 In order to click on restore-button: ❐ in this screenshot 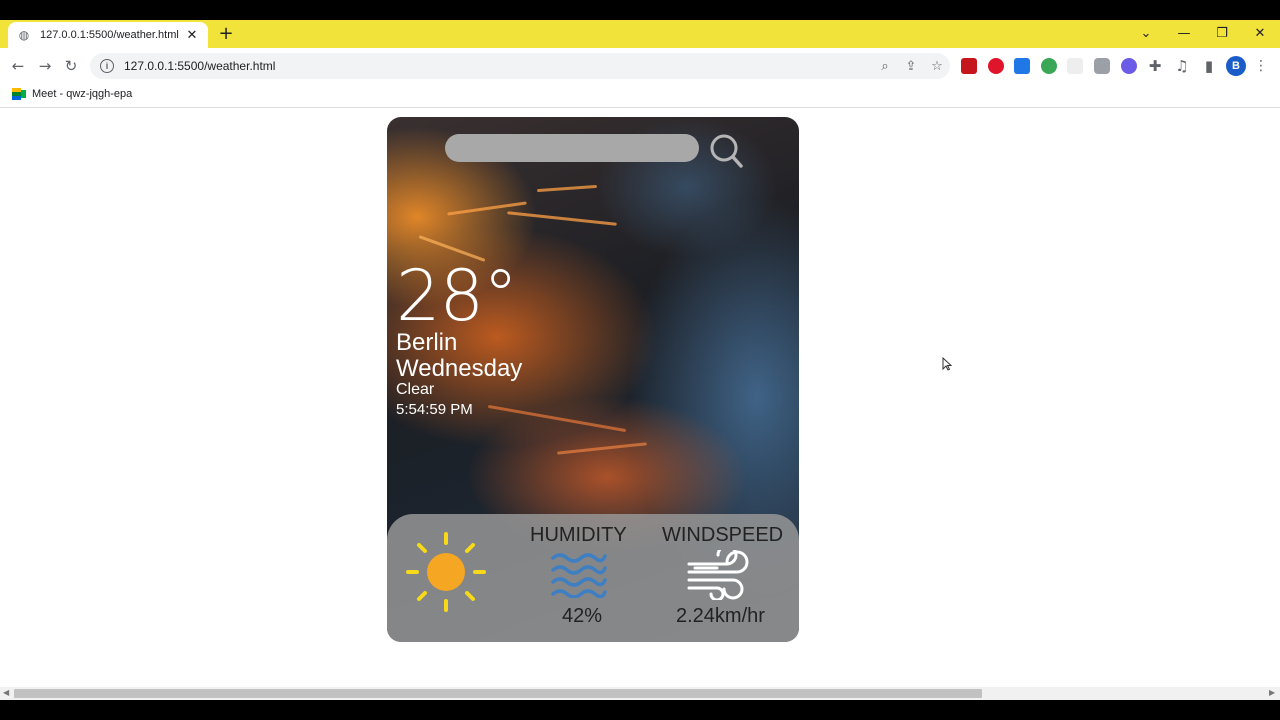, I will do `click(1222, 34)`.